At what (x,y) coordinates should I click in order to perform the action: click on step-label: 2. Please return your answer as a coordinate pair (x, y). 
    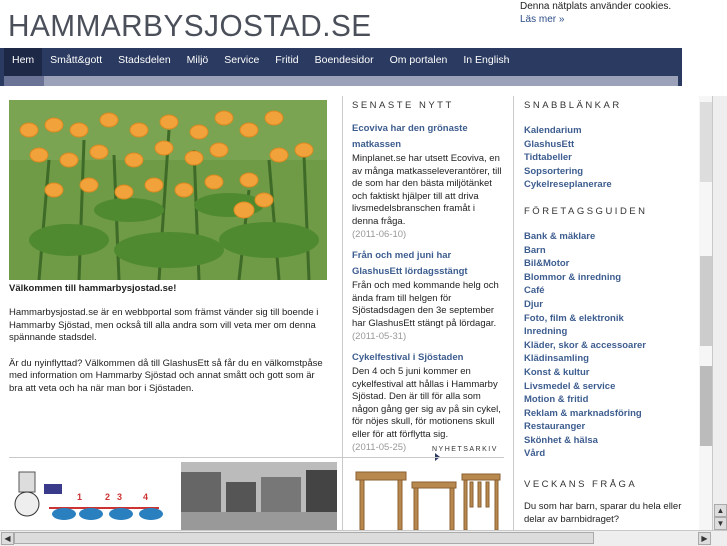
    Looking at the image, I should click on (107, 497).